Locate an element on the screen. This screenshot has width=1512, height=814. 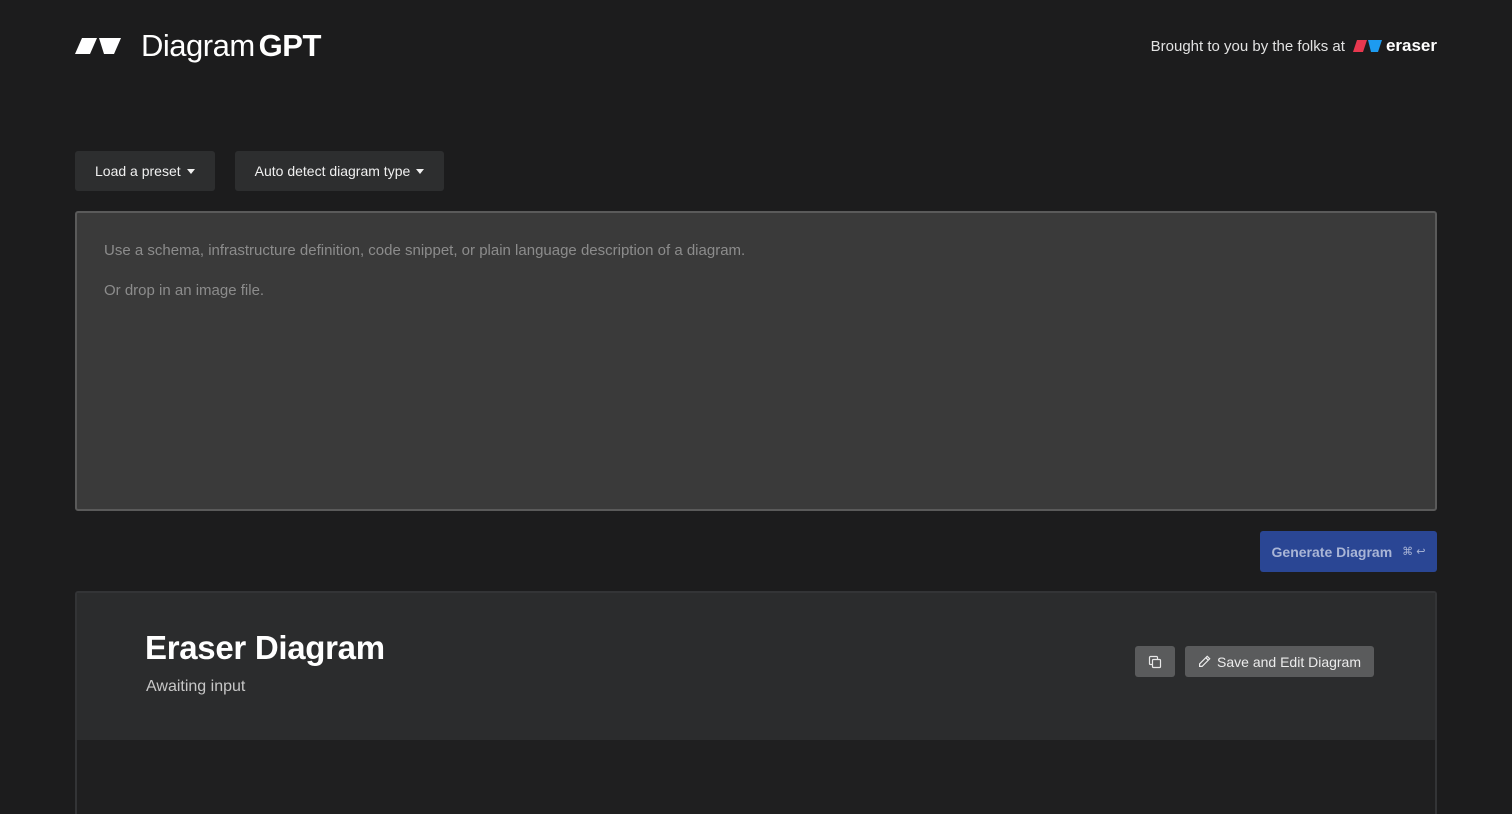
credit-text: Brought to you by the folks at is located at coordinates (1247, 46).